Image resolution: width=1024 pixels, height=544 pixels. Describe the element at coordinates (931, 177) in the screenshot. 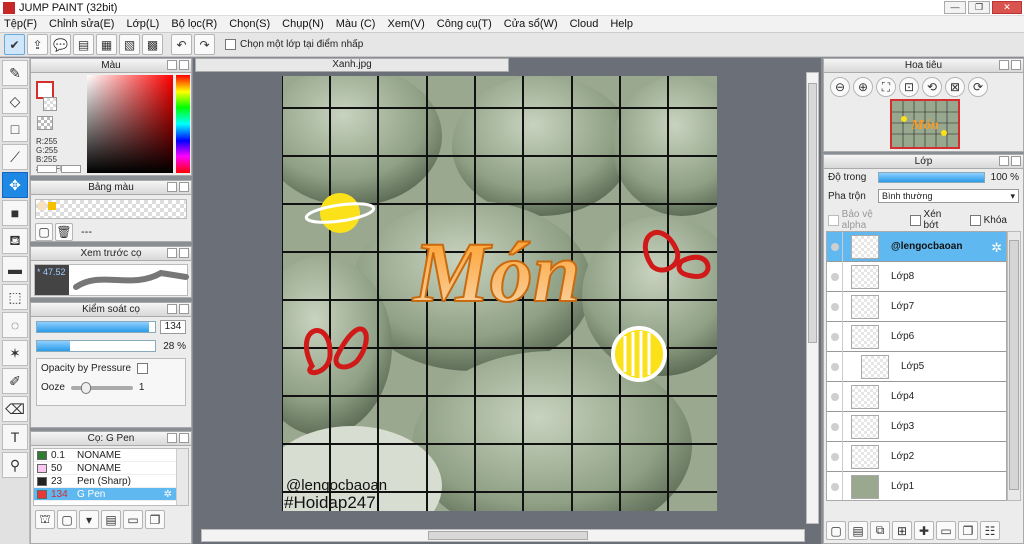

I see `layer-opacity-slider` at that location.